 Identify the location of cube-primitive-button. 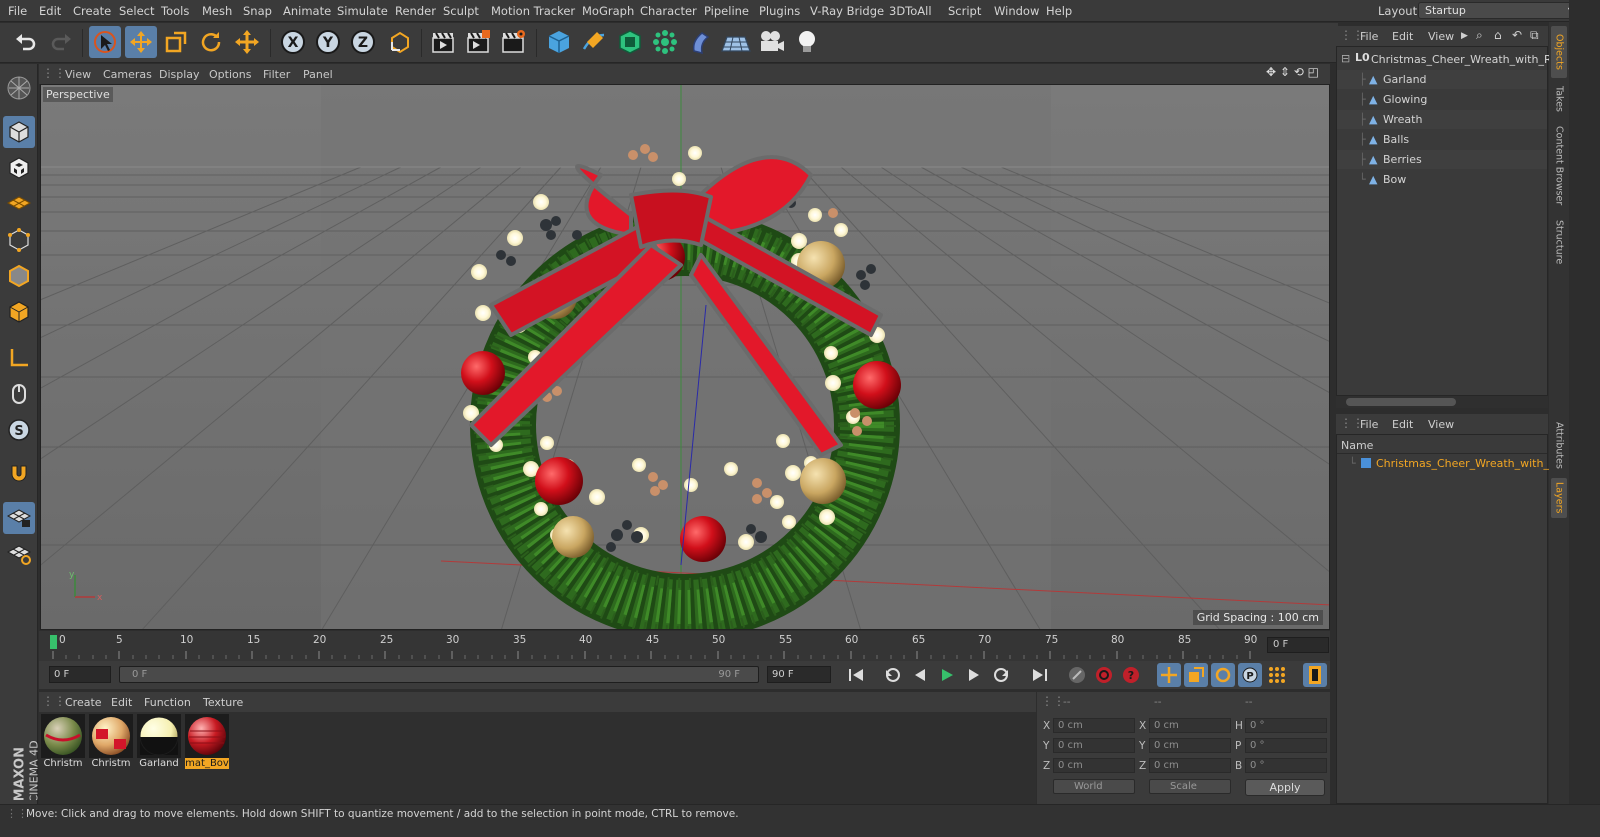
(559, 42).